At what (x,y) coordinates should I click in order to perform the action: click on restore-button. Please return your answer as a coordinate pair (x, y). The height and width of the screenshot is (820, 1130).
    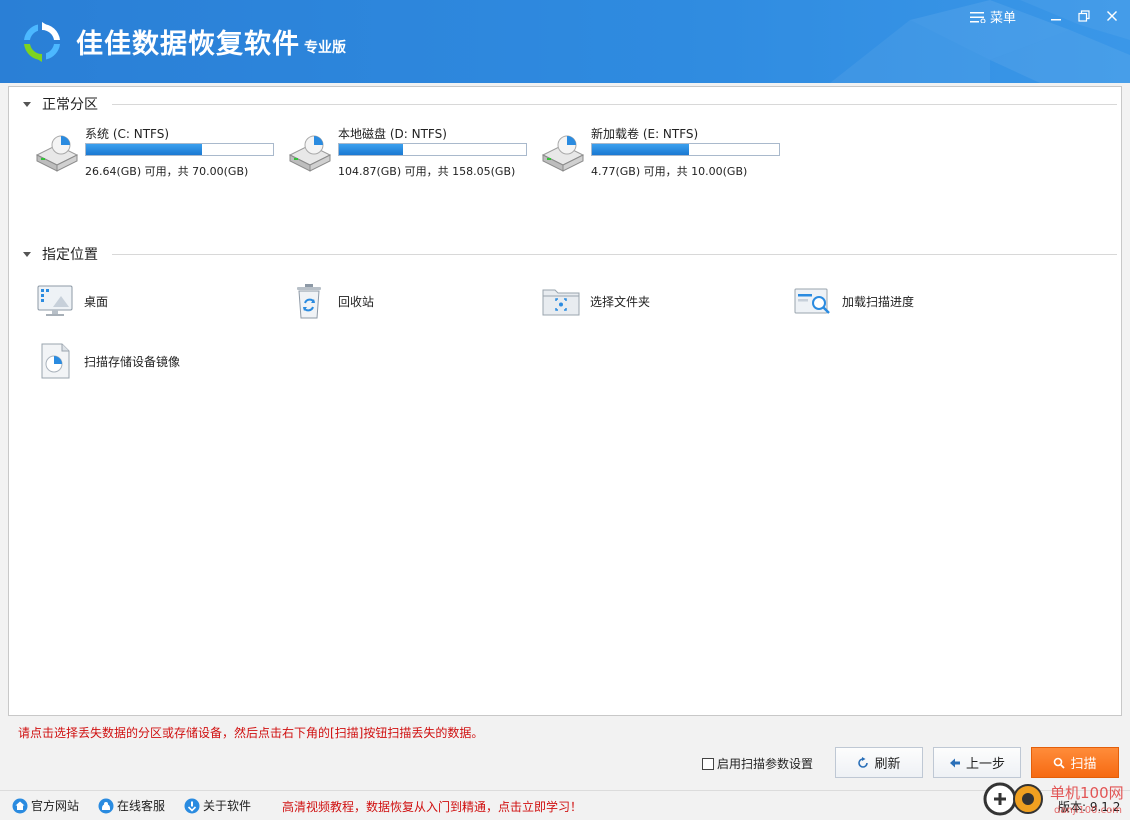
    Looking at the image, I should click on (1084, 16).